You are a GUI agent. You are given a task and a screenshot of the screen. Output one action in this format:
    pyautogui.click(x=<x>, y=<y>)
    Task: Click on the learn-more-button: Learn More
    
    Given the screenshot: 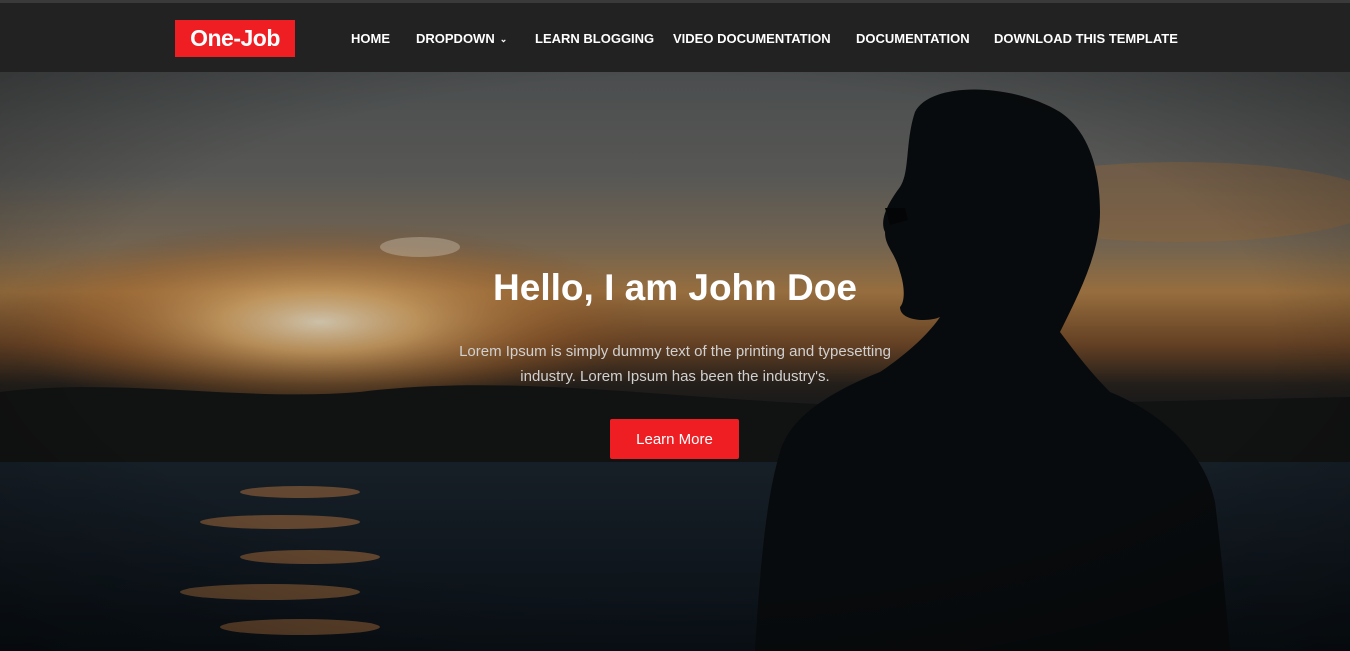 What is the action you would take?
    pyautogui.click(x=674, y=439)
    